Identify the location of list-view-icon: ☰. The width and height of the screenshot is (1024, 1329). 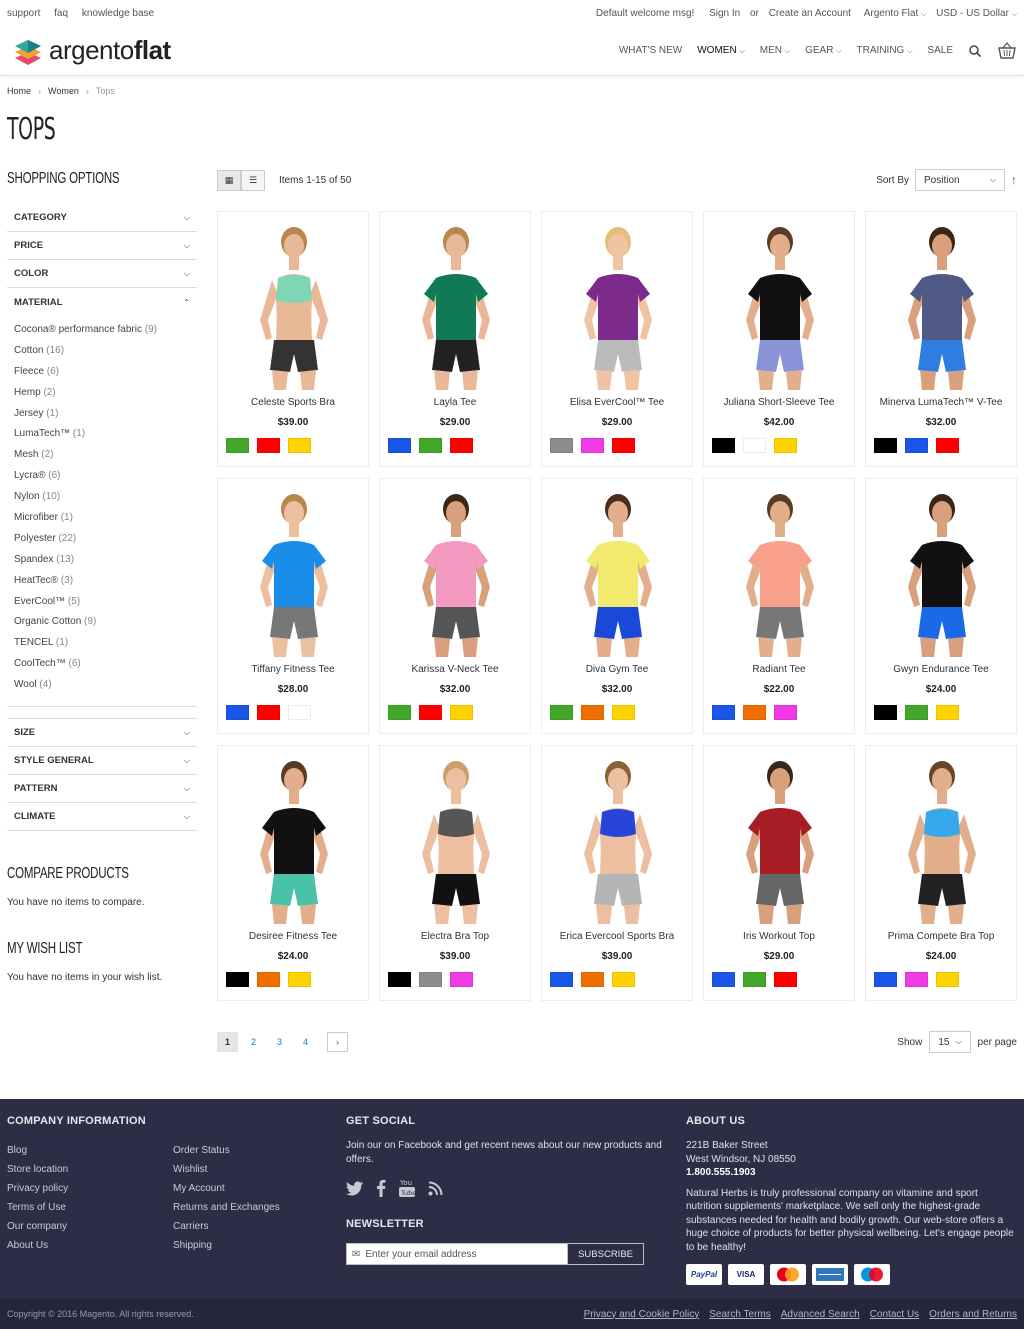
(253, 180).